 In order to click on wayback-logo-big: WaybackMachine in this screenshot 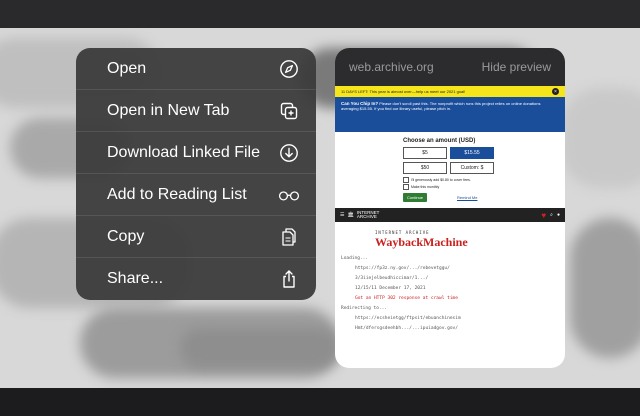, I will do `click(421, 242)`.